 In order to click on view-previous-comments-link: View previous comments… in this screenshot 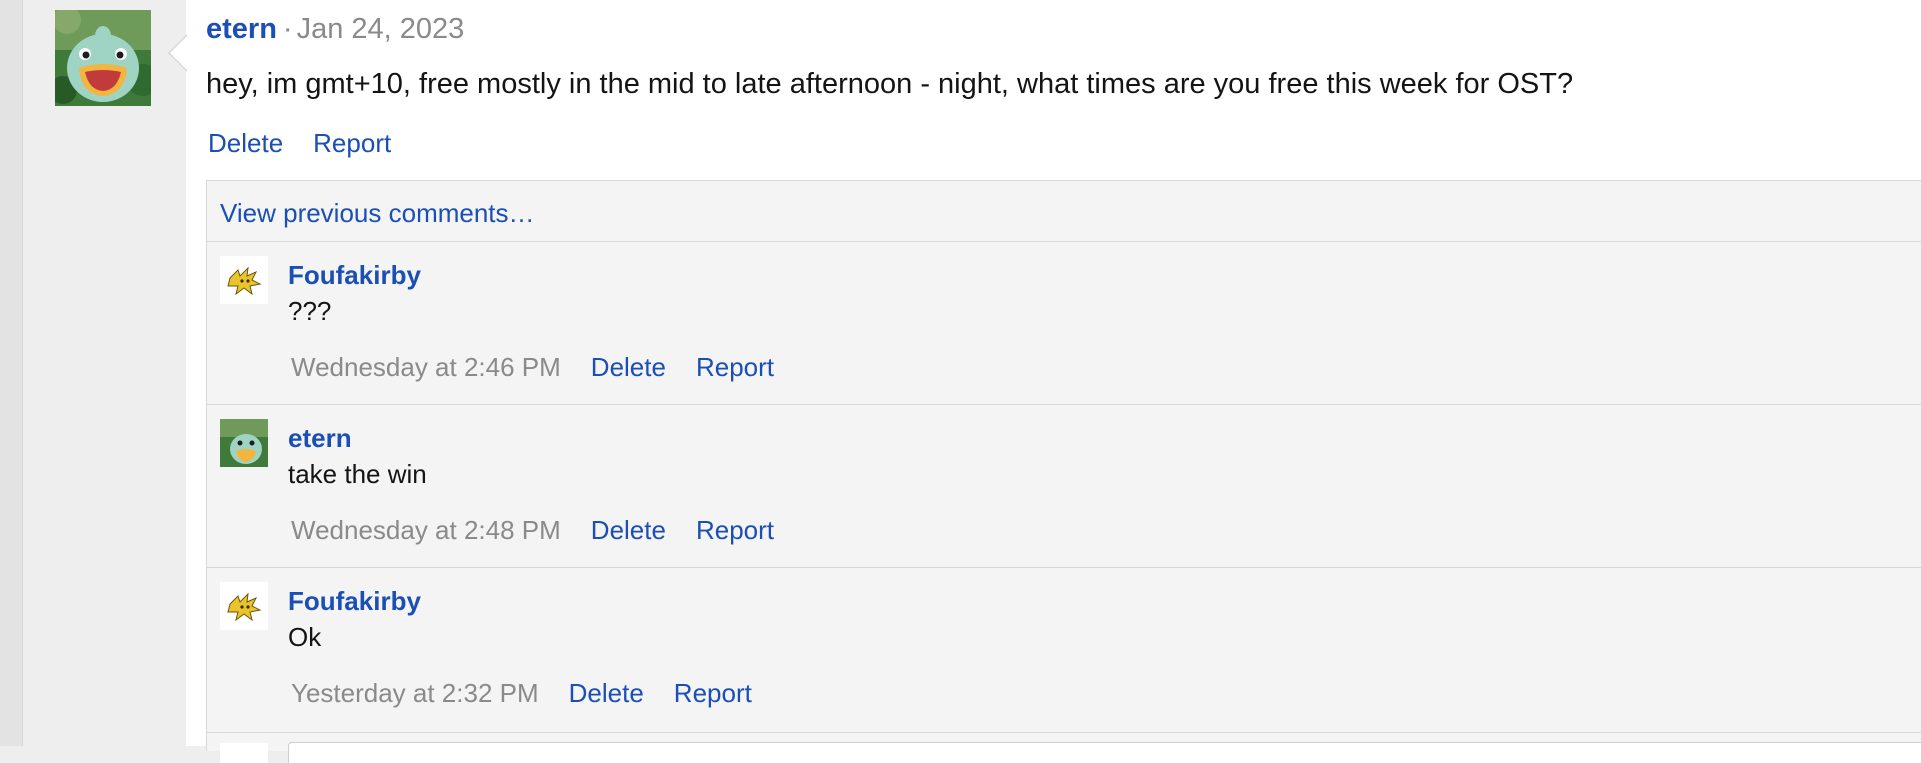, I will do `click(377, 213)`.